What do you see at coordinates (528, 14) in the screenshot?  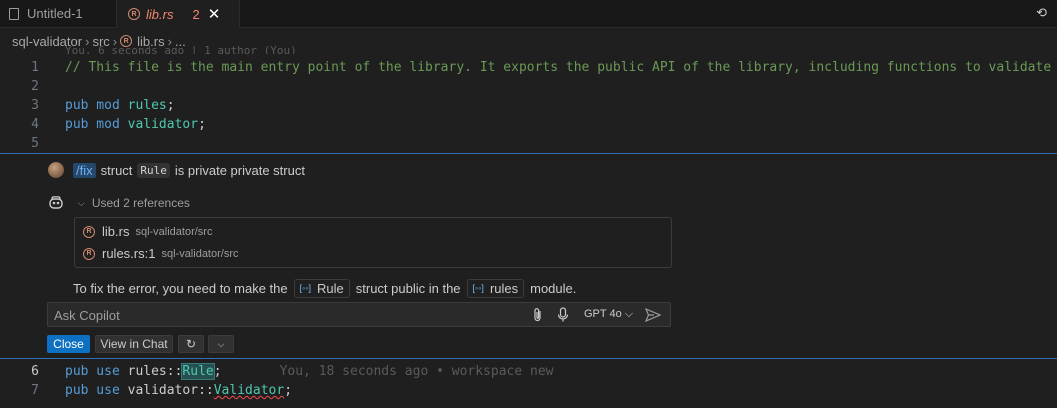 I see `tab-bar: Untitled-1 R lib.rs 2 ✕ ⟲` at bounding box center [528, 14].